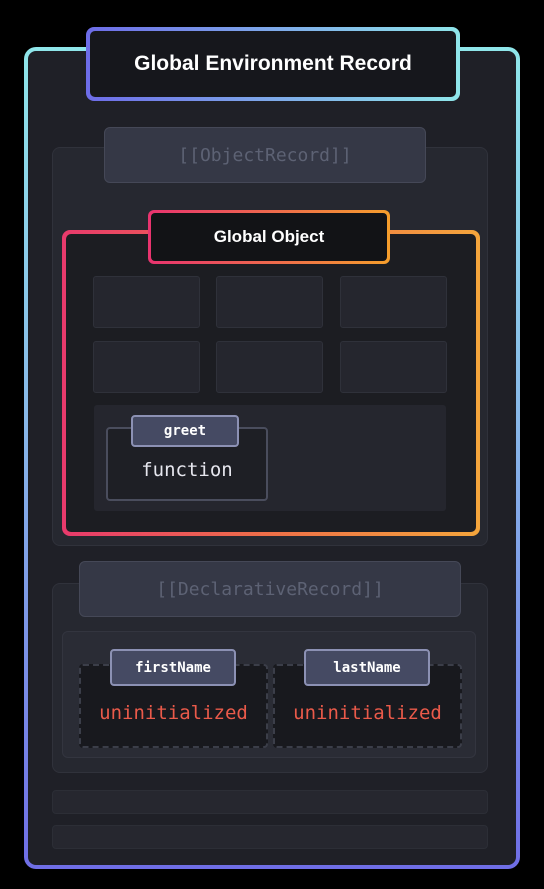 The image size is (544, 889). I want to click on declarative-record-tab: [[DeclarativeRecord]], so click(270, 589).